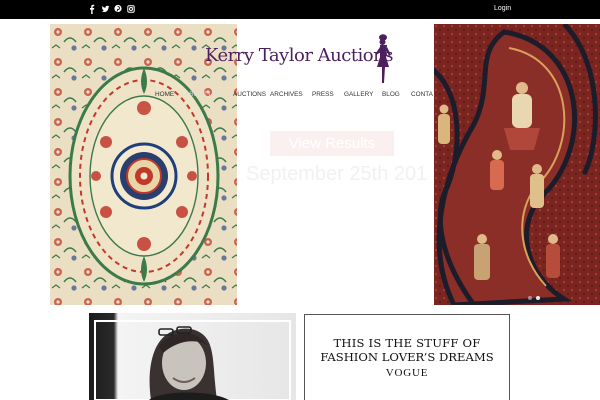  I want to click on twitter-icon, so click(105, 9).